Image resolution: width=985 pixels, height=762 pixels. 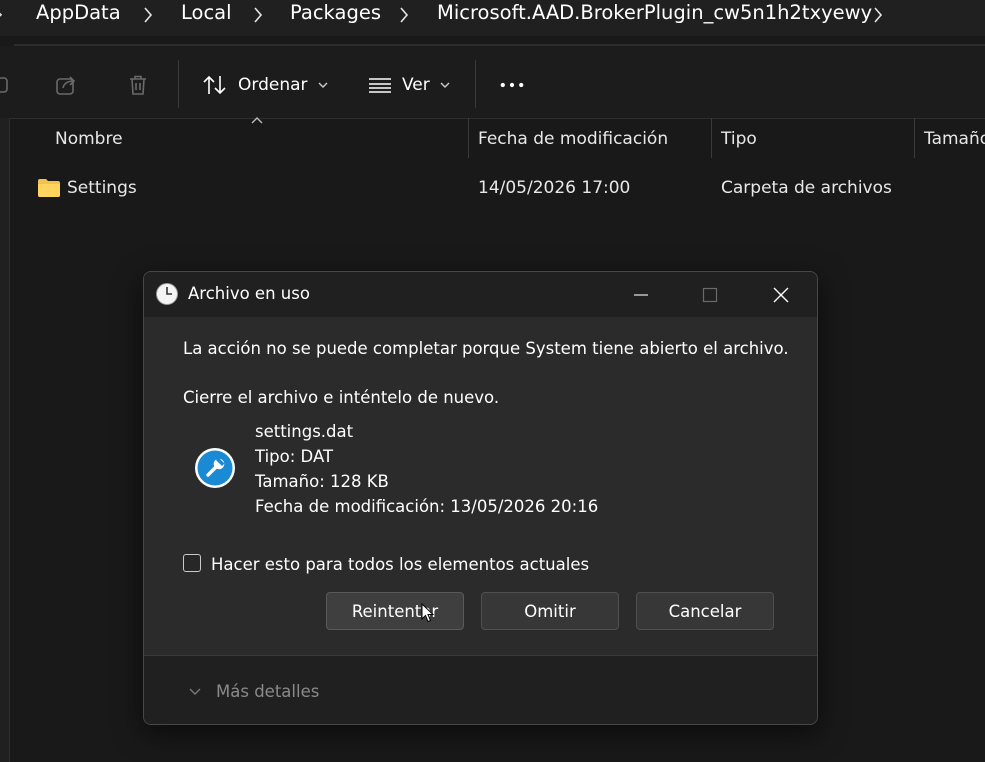 I want to click on sort-button: Ordenar, so click(x=265, y=85).